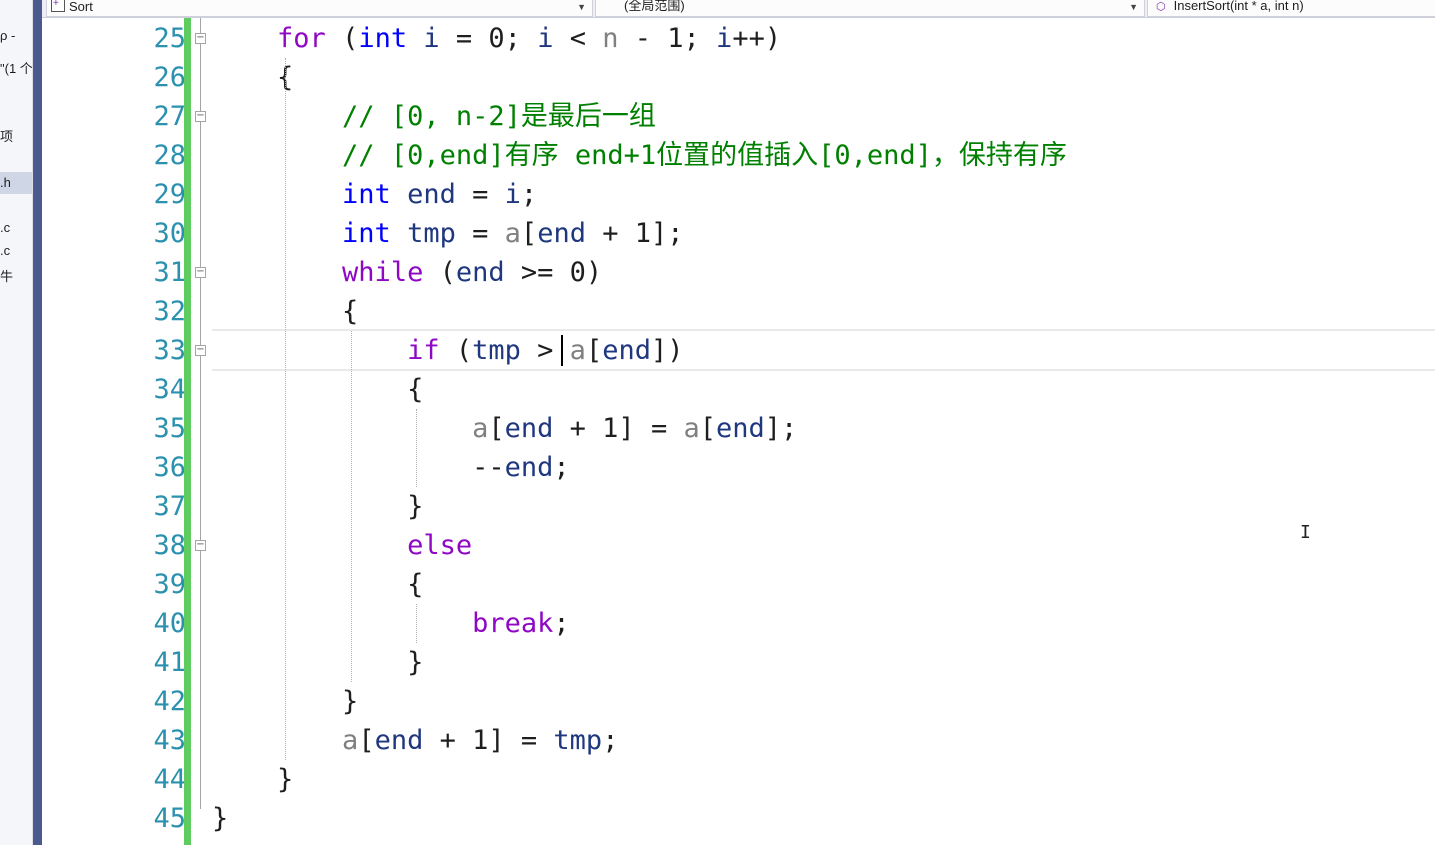 Image resolution: width=1435 pixels, height=845 pixels. I want to click on line-number: 25, so click(169, 38).